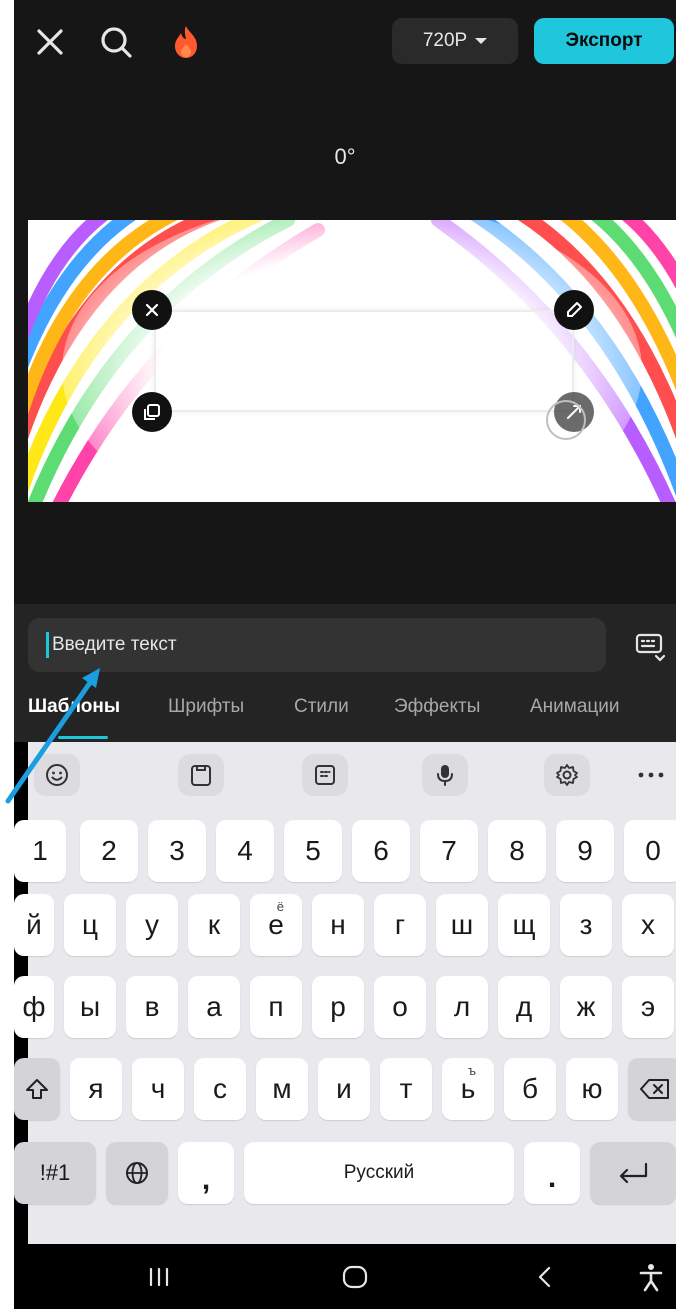  I want to click on system-navigation-bar, so click(345, 1276).